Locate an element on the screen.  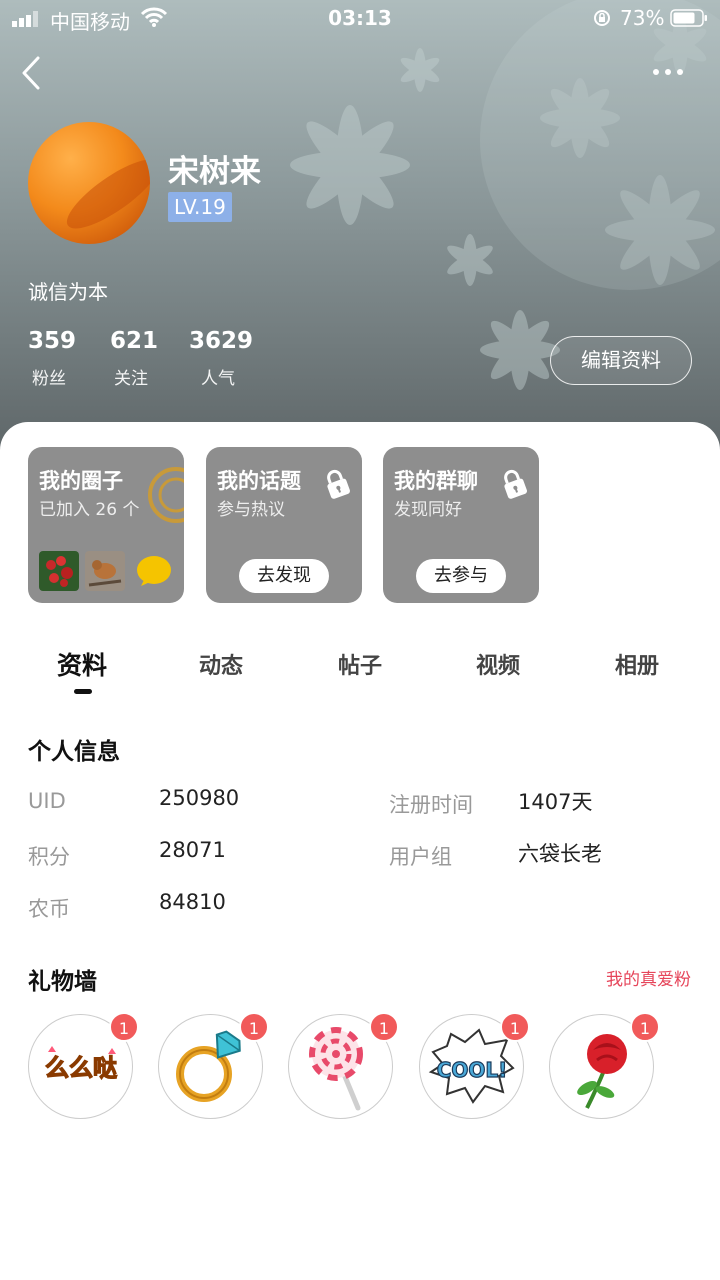
gift-cool: COOL! 1 is located at coordinates (474, 1065).